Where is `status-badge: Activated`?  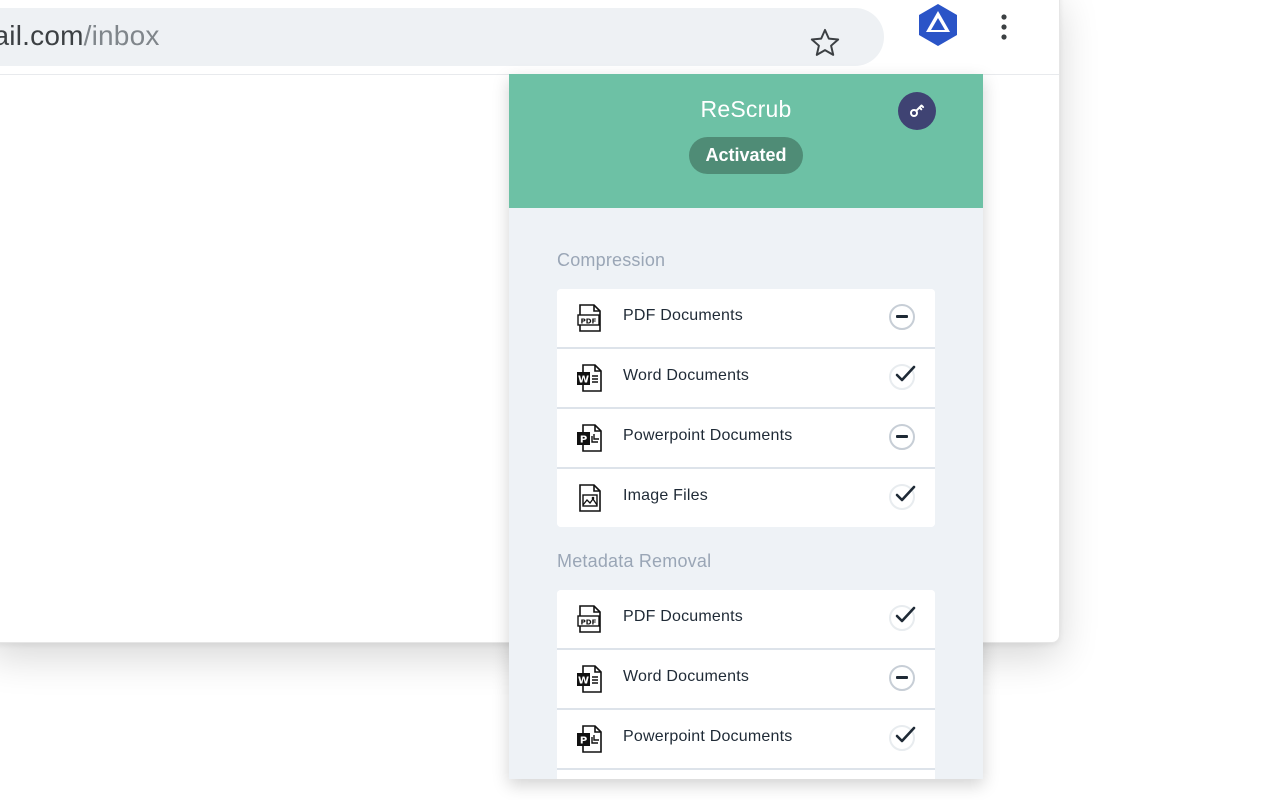 status-badge: Activated is located at coordinates (746, 155).